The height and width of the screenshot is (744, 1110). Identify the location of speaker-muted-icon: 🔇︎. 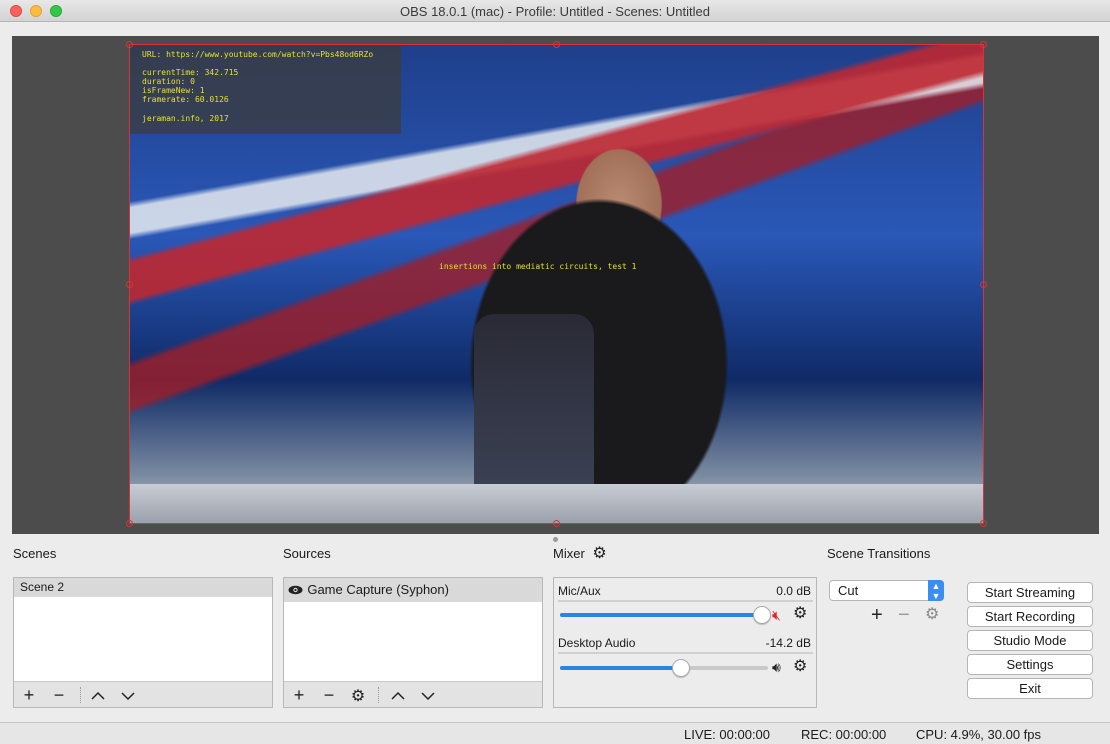
(776, 615).